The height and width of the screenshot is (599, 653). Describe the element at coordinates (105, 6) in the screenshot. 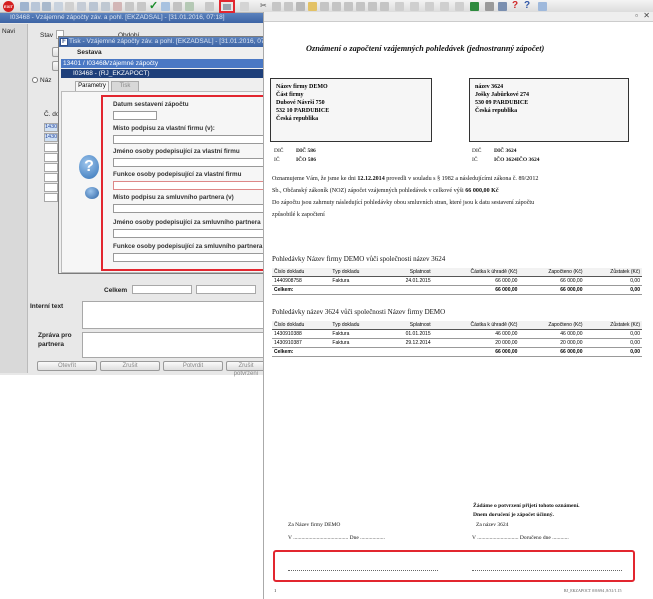

I see `find-next-icon` at that location.